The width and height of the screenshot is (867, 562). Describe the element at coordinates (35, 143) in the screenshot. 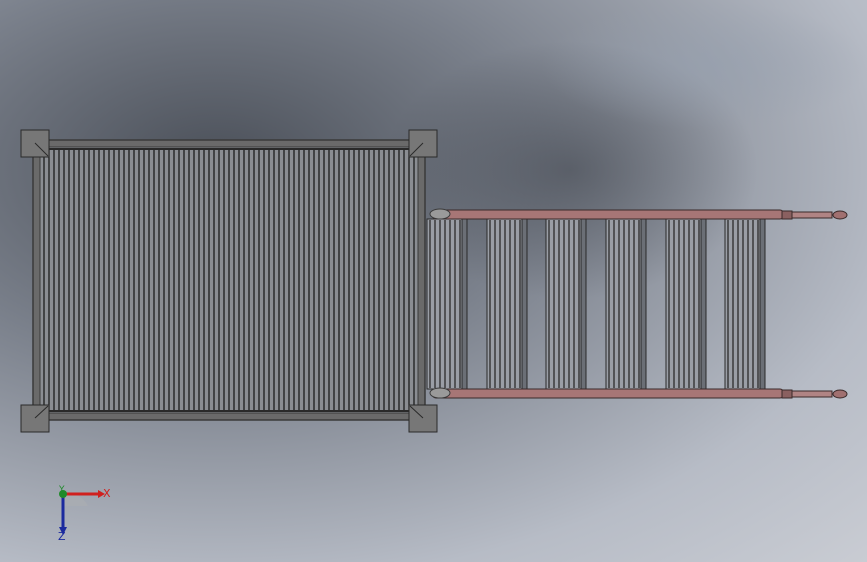

I see `corner-post-top-left` at that location.